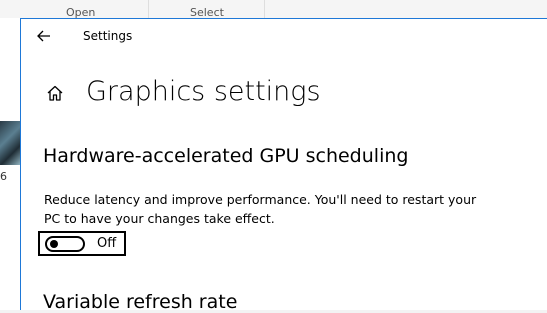 Image resolution: width=547 pixels, height=313 pixels. What do you see at coordinates (3, 176) in the screenshot?
I see `file-thumbnail-label: 6` at bounding box center [3, 176].